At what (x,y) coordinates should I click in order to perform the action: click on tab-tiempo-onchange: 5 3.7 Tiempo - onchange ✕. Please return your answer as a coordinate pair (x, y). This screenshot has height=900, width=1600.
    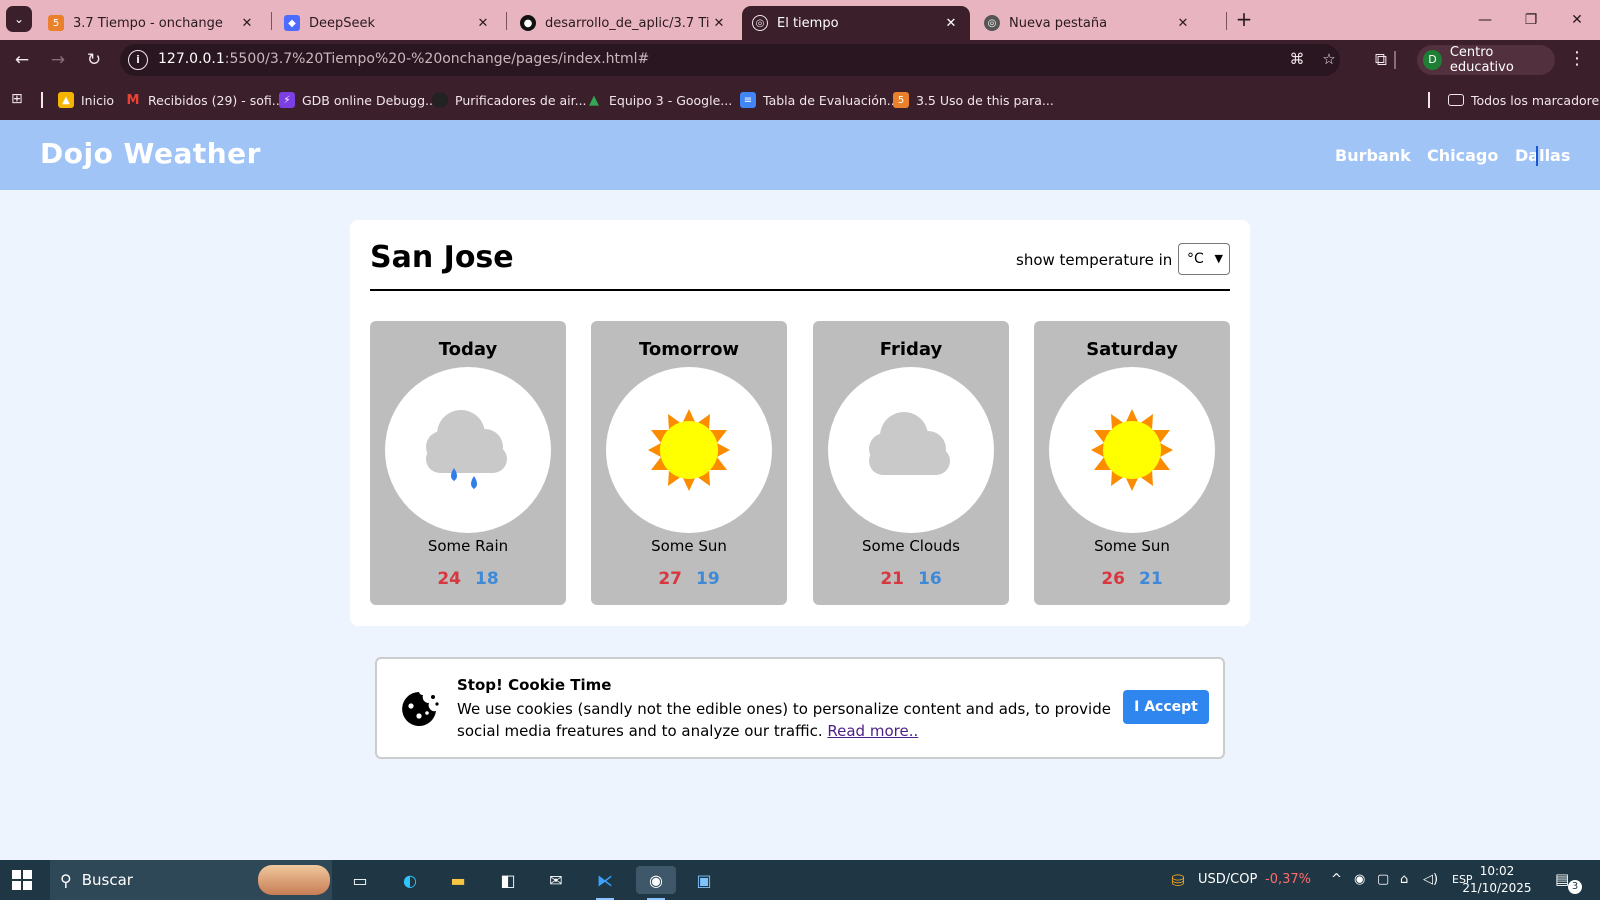
    Looking at the image, I should click on (152, 23).